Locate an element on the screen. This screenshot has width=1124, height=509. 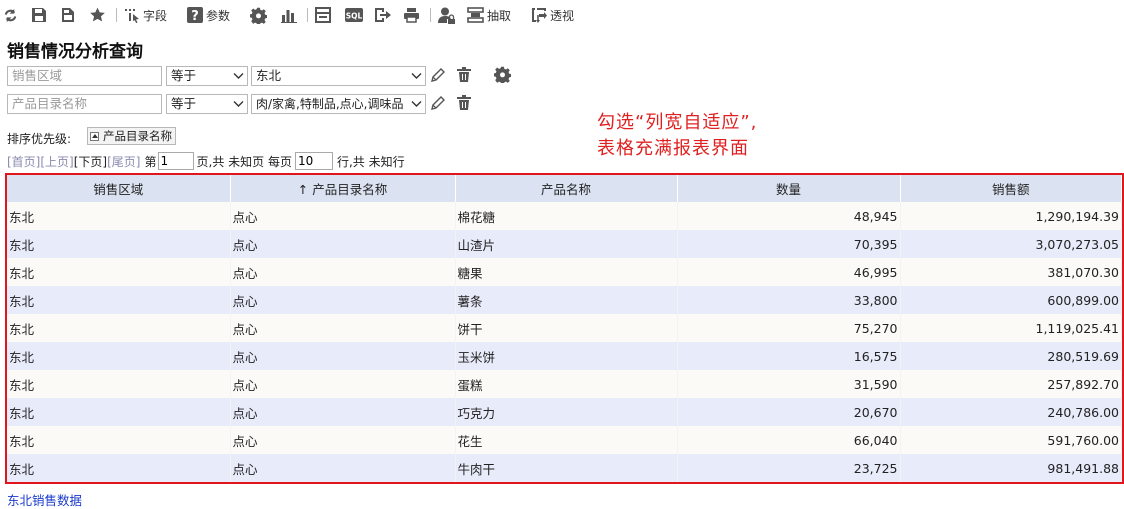
sort-chip-product-category: 产品目录名称 is located at coordinates (131, 136).